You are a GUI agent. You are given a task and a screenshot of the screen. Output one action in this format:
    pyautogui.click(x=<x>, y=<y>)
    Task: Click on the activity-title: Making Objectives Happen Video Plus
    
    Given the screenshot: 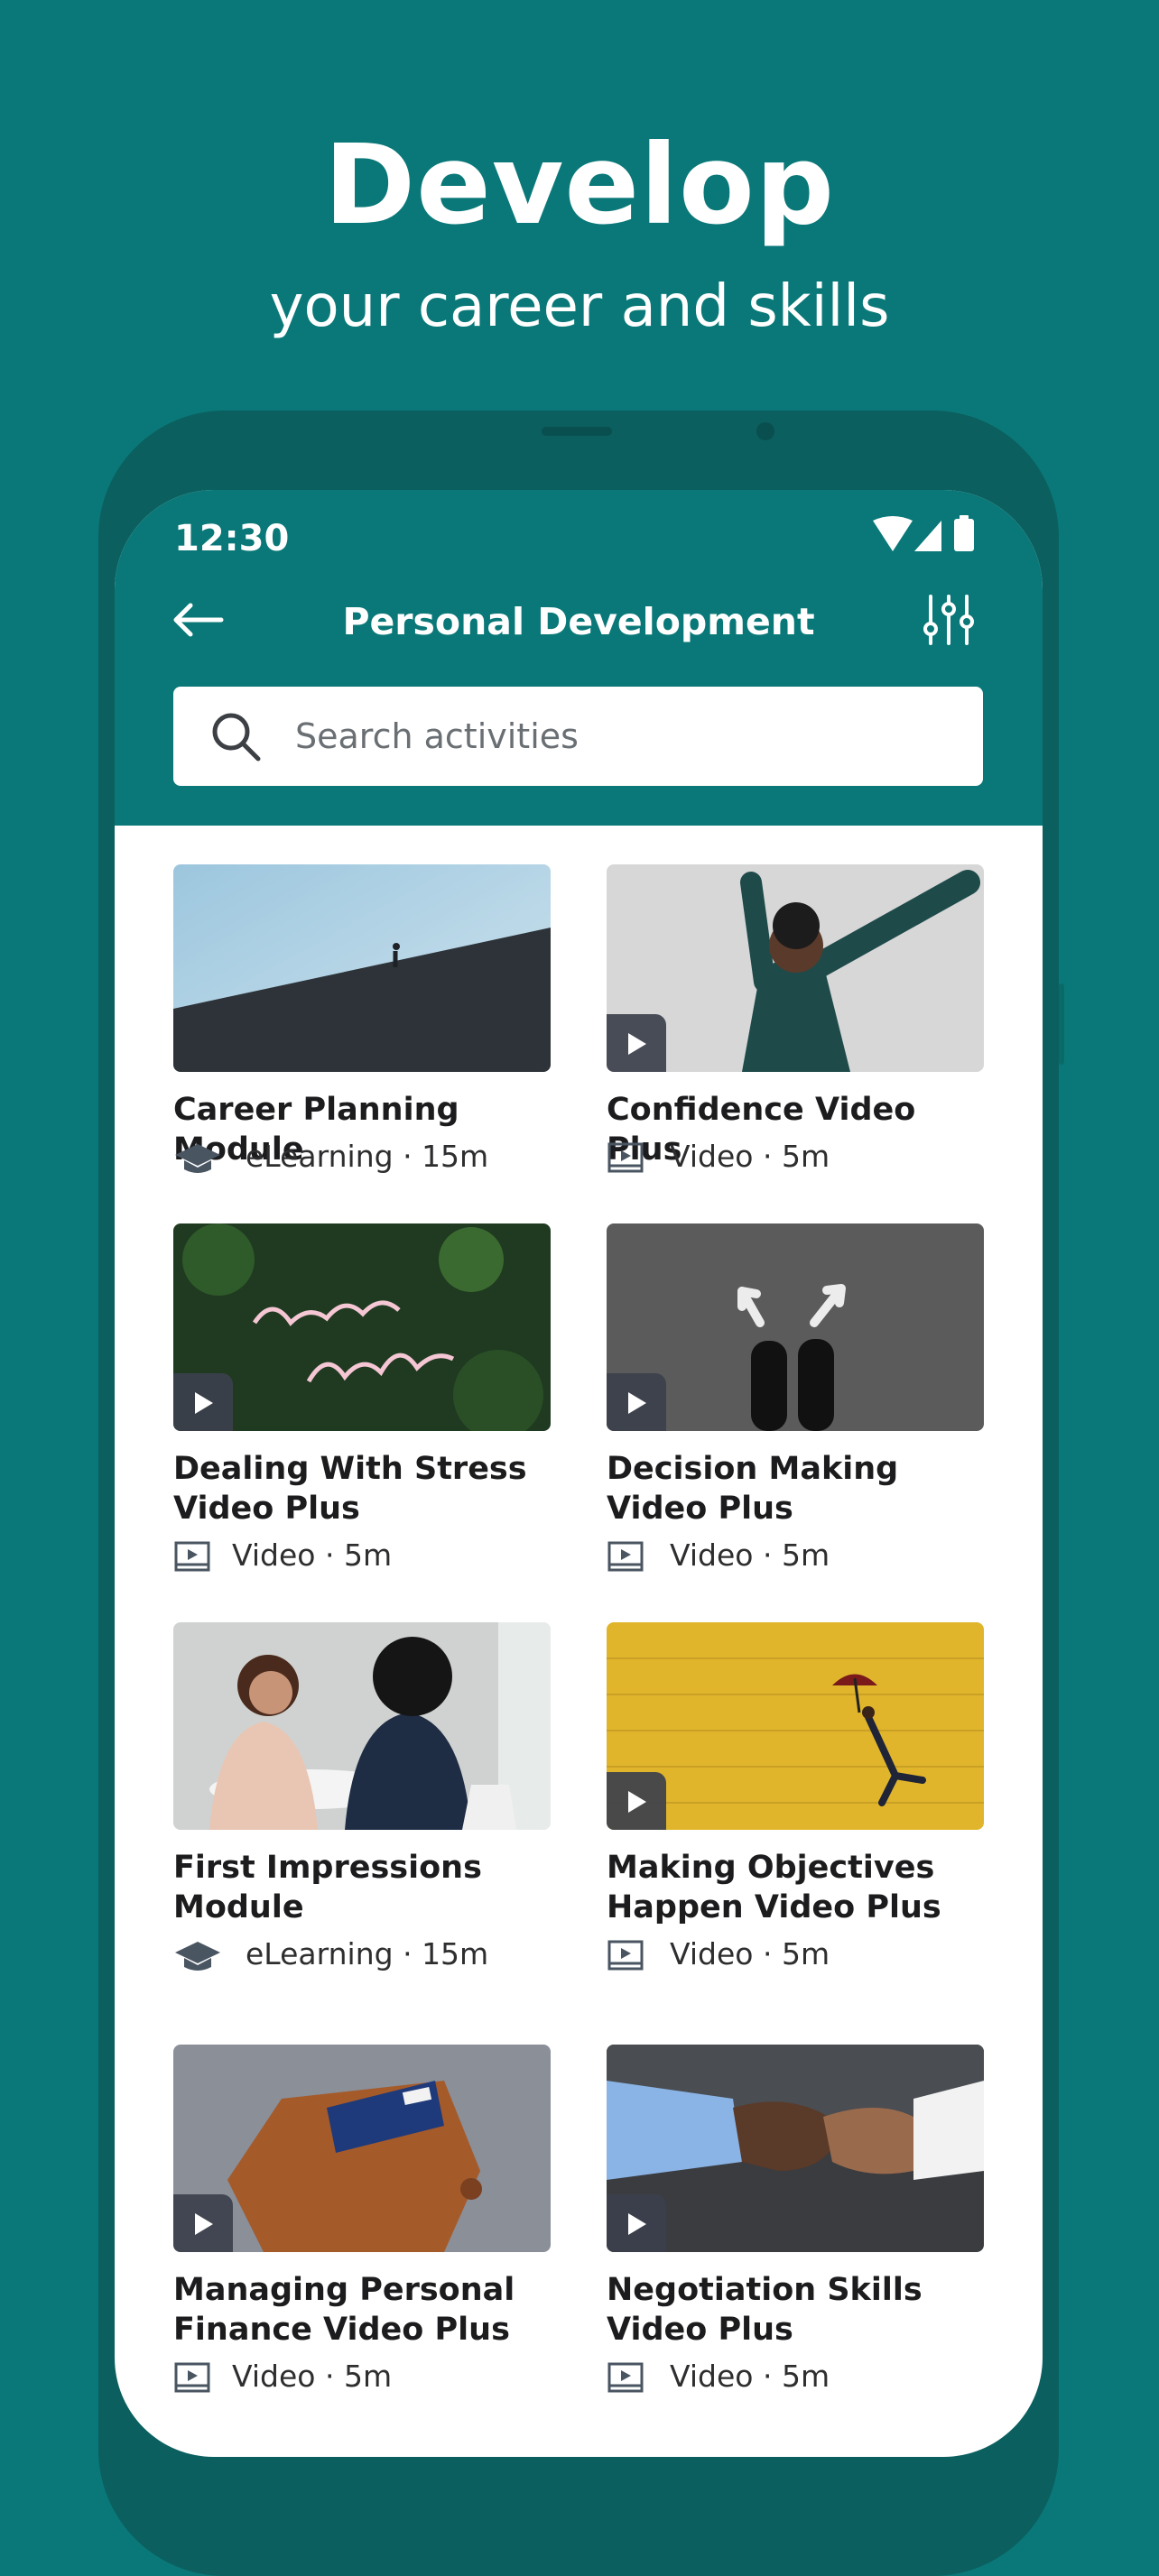 What is the action you would take?
    pyautogui.click(x=774, y=1887)
    